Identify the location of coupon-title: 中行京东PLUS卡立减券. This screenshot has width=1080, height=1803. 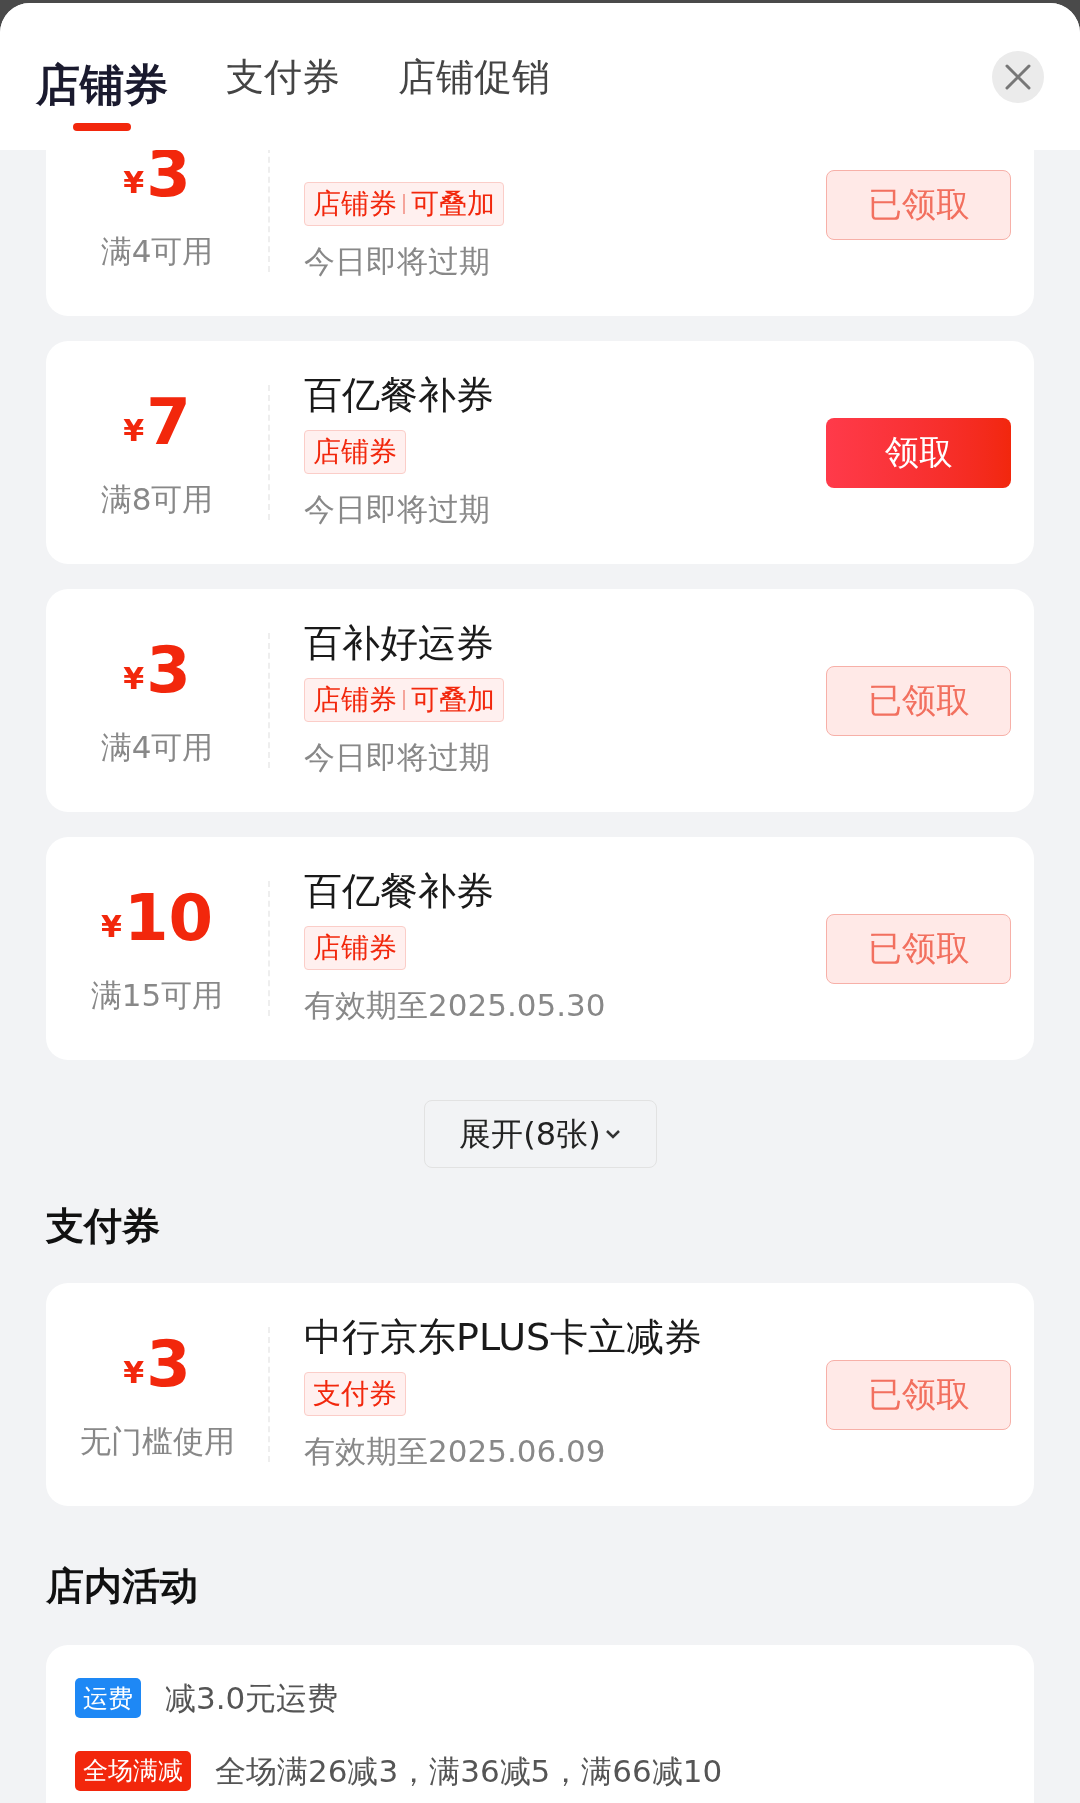
(504, 1337).